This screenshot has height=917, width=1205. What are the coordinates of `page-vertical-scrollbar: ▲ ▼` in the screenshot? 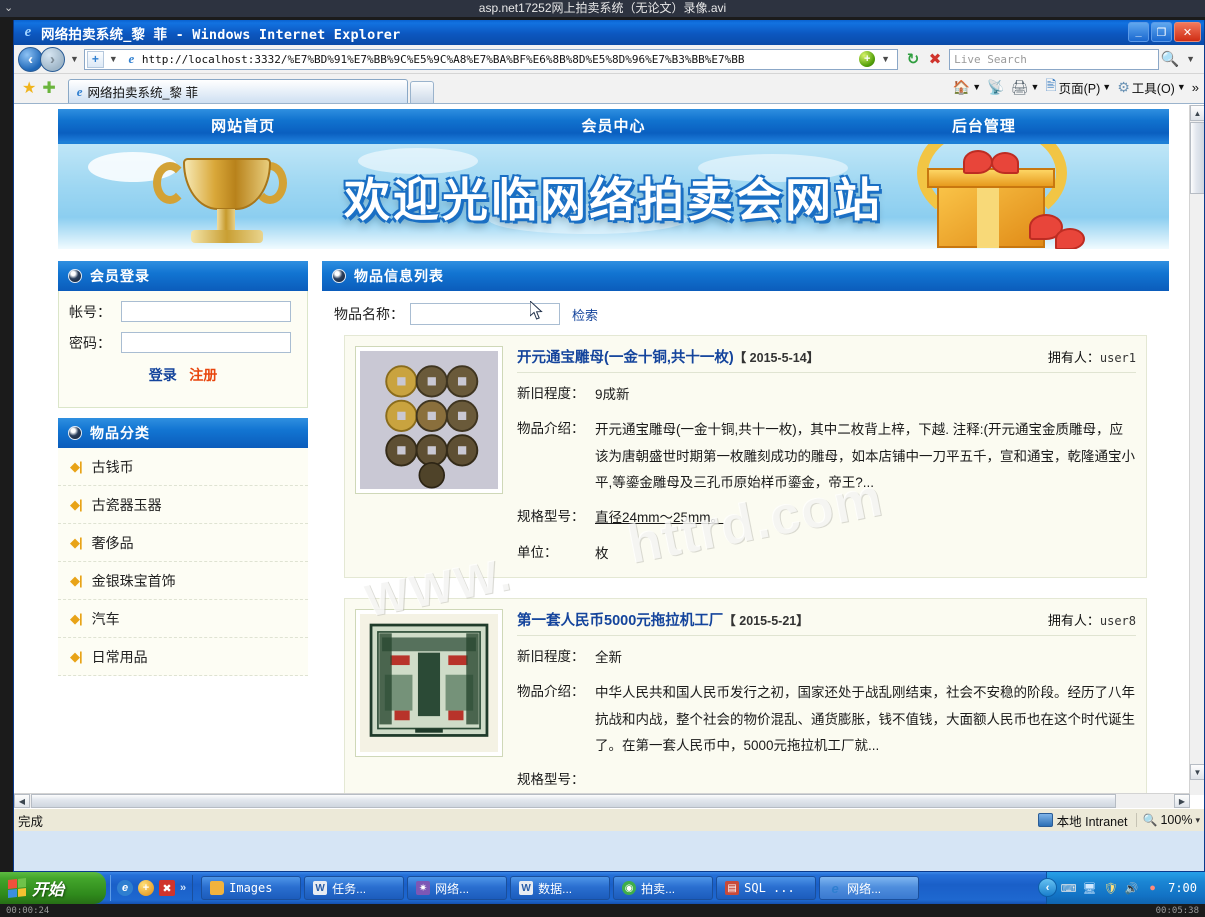 It's located at (1196, 450).